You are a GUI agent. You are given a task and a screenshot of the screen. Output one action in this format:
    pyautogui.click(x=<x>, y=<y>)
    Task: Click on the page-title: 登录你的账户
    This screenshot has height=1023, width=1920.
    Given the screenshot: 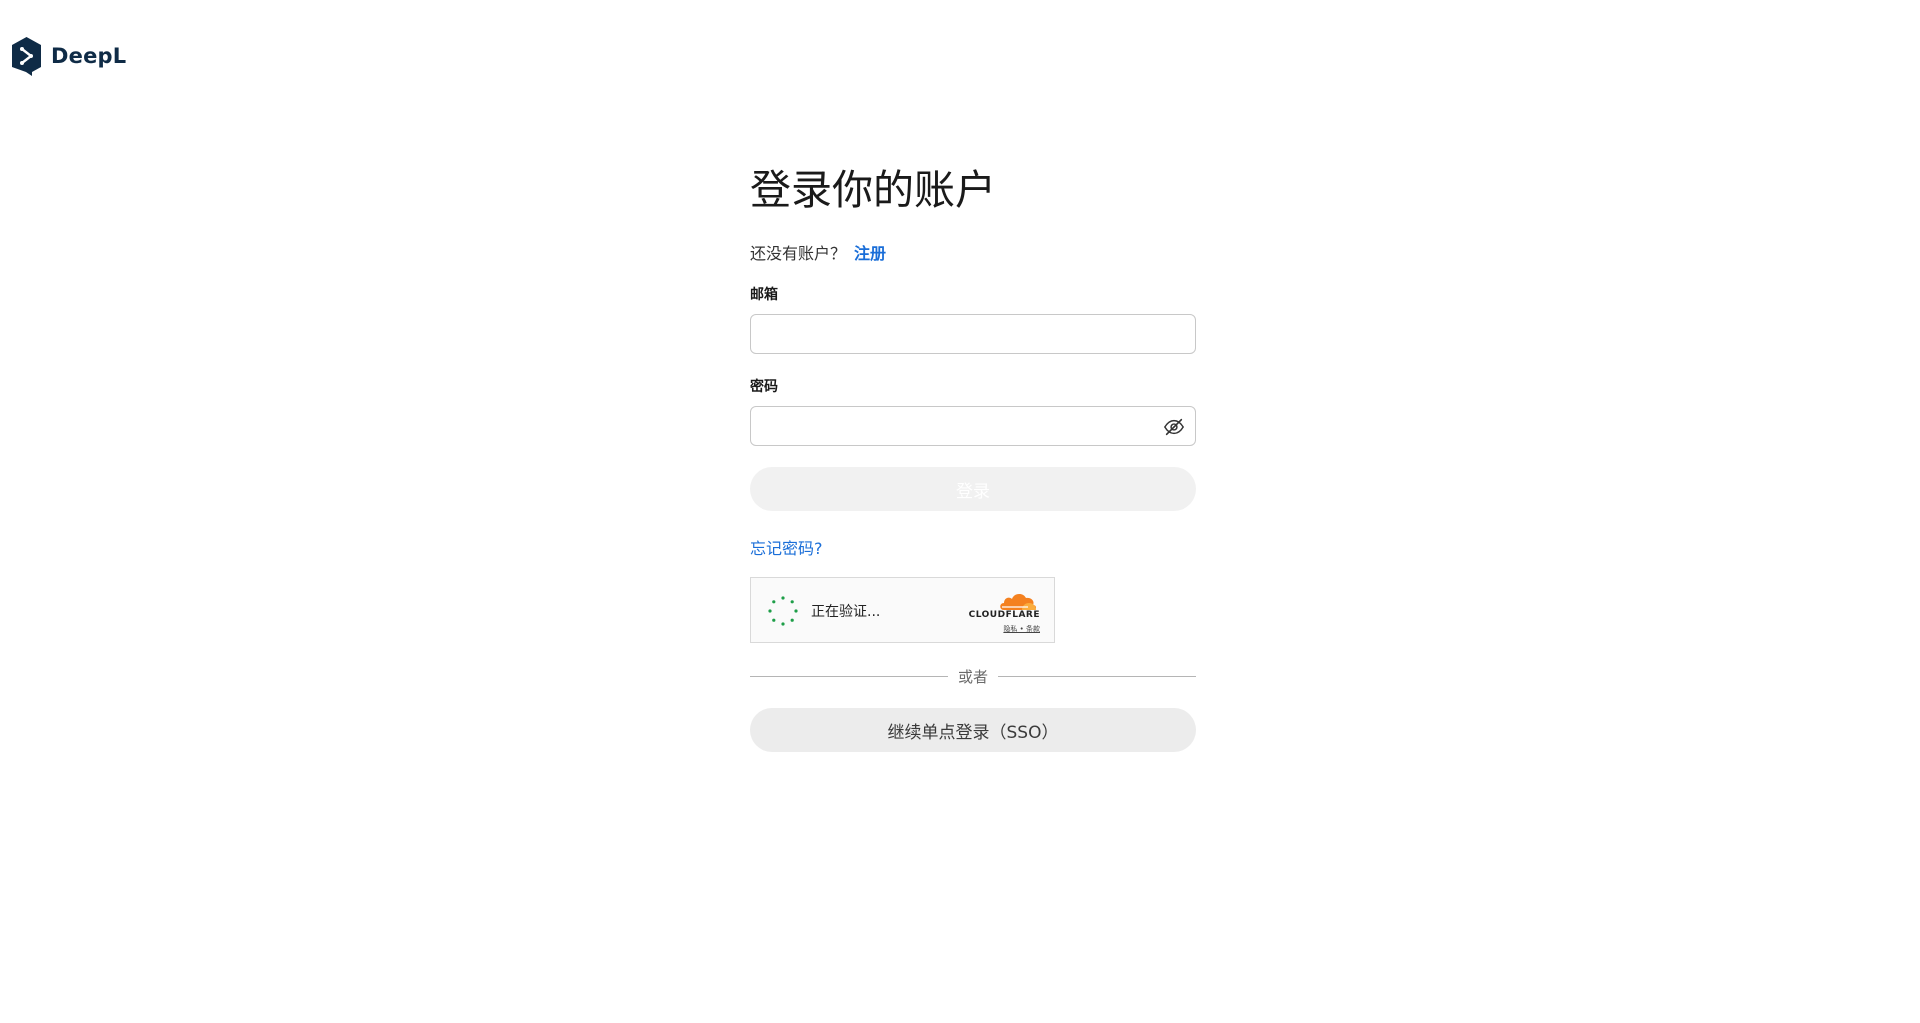 What is the action you would take?
    pyautogui.click(x=873, y=190)
    